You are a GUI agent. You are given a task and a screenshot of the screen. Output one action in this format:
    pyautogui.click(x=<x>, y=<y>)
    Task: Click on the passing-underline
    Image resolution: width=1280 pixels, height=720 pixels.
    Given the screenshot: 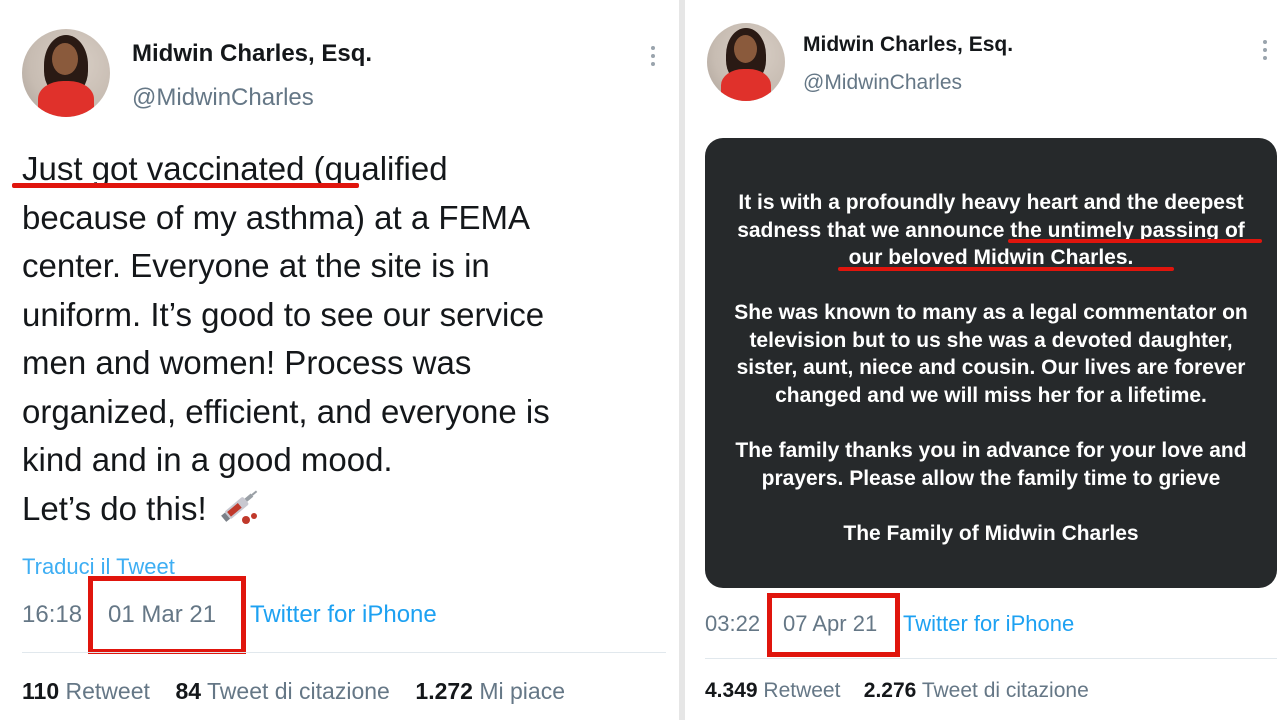 What is the action you would take?
    pyautogui.click(x=1135, y=241)
    